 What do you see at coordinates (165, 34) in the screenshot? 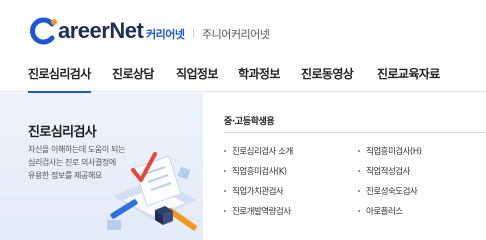
I see `careernet-site-link: 커리어넷` at bounding box center [165, 34].